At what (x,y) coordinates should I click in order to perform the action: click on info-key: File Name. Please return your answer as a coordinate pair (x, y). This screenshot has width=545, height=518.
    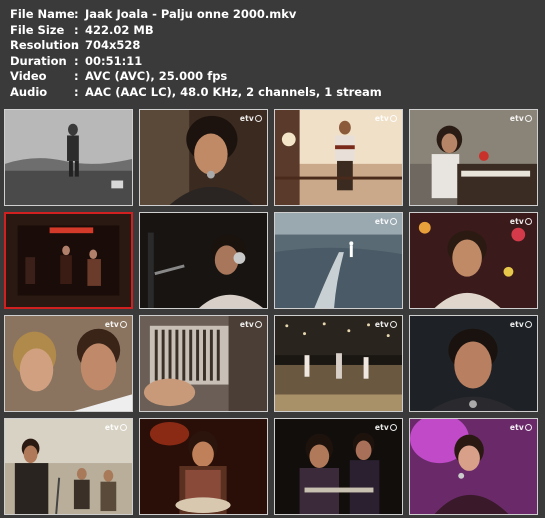
    Looking at the image, I should click on (42, 14).